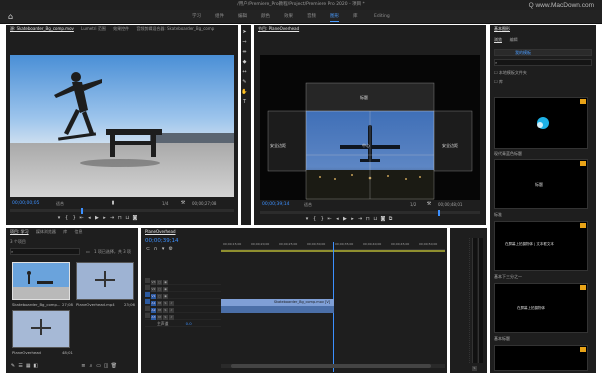  Describe the element at coordinates (59, 218) in the screenshot. I see `add-marker-icon: ▾` at that location.